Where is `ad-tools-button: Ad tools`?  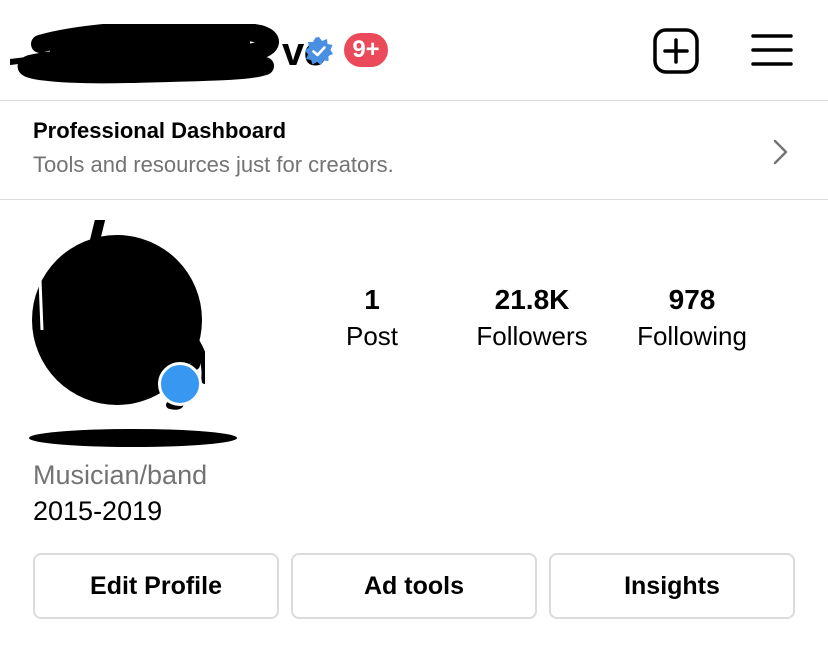
ad-tools-button: Ad tools is located at coordinates (414, 586).